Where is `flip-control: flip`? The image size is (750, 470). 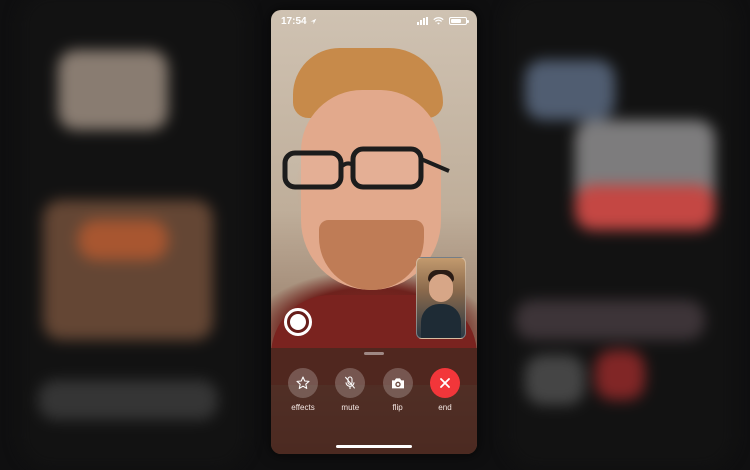
flip-control: flip is located at coordinates (398, 390).